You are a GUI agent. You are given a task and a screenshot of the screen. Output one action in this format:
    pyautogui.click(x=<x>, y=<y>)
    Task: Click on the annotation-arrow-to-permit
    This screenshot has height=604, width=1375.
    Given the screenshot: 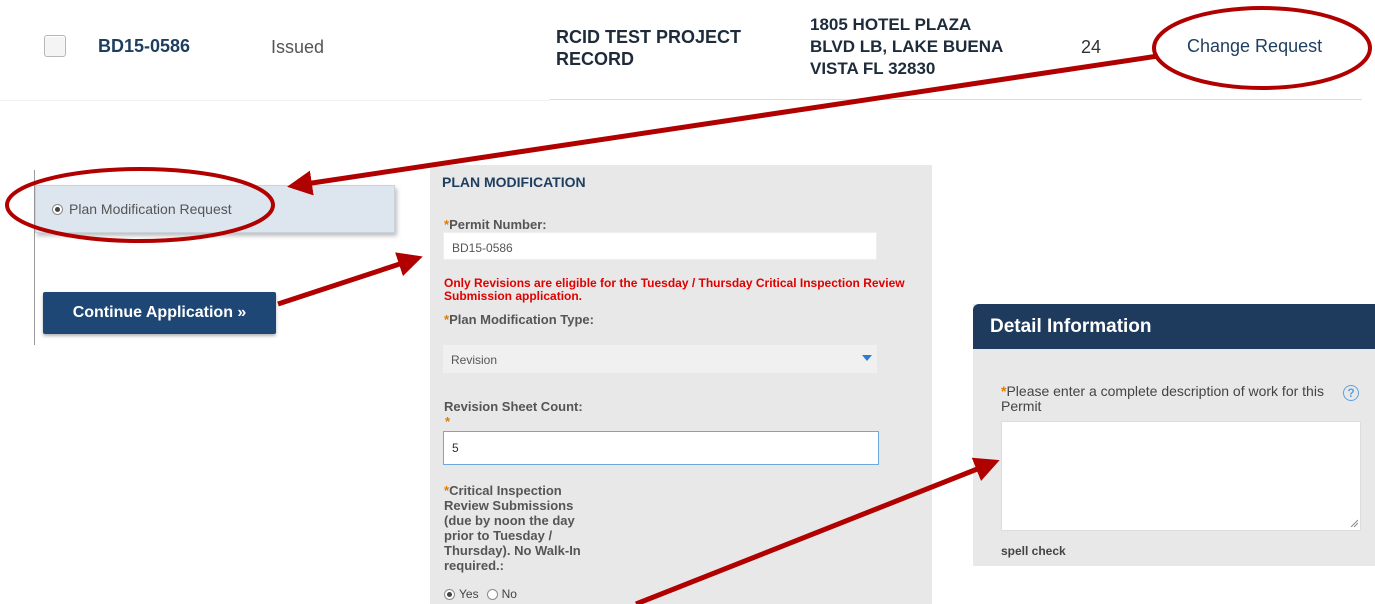 What is the action you would take?
    pyautogui.click(x=350, y=279)
    